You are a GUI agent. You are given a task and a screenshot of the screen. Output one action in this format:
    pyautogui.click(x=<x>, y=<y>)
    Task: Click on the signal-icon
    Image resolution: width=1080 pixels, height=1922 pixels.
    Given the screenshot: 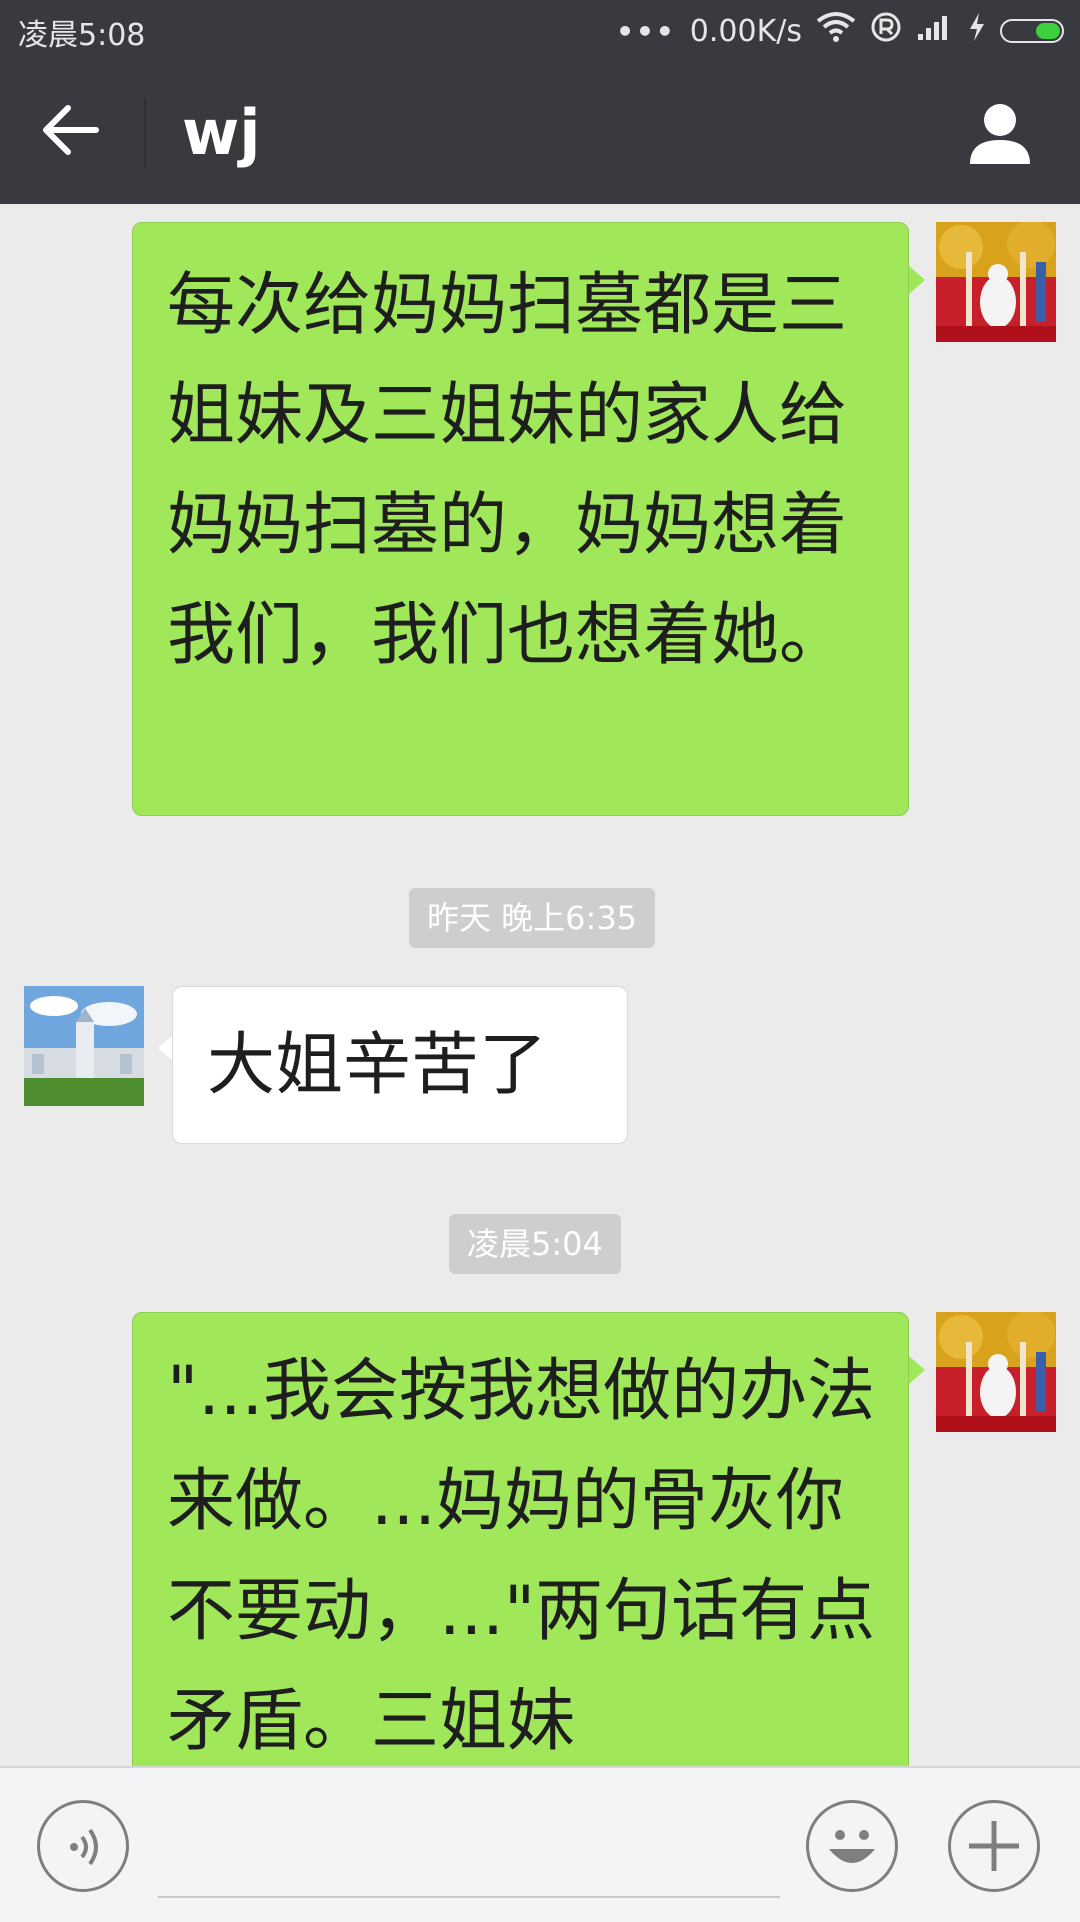 What is the action you would take?
    pyautogui.click(x=935, y=31)
    